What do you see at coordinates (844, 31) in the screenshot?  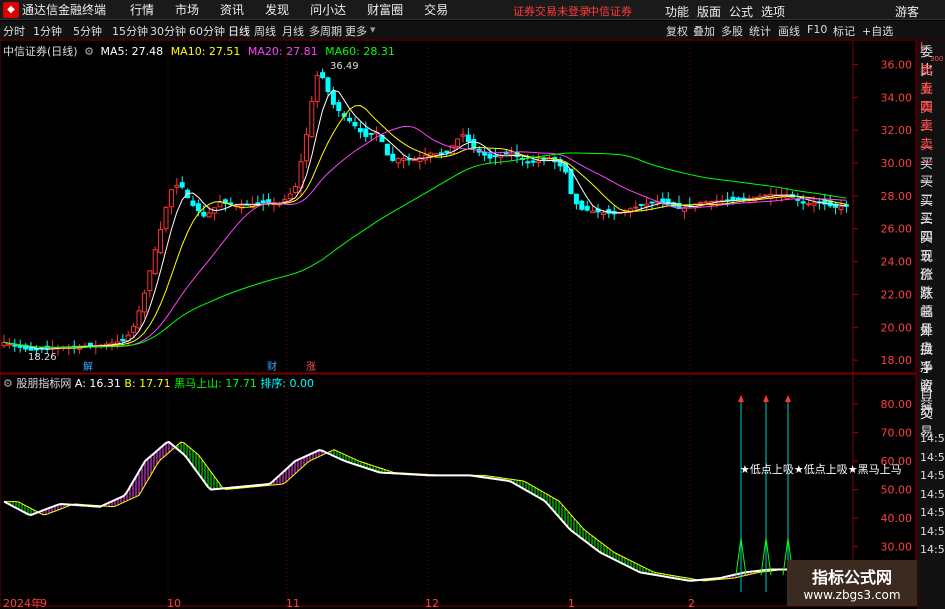 I see `mark-button: 标记` at bounding box center [844, 31].